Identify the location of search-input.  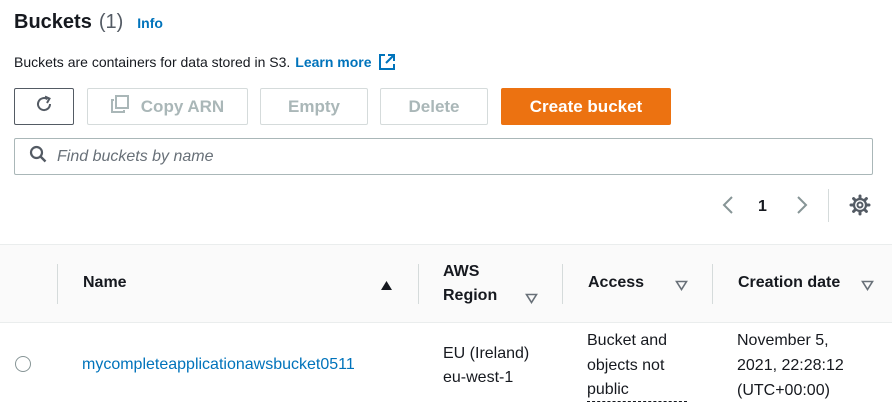
(447, 156).